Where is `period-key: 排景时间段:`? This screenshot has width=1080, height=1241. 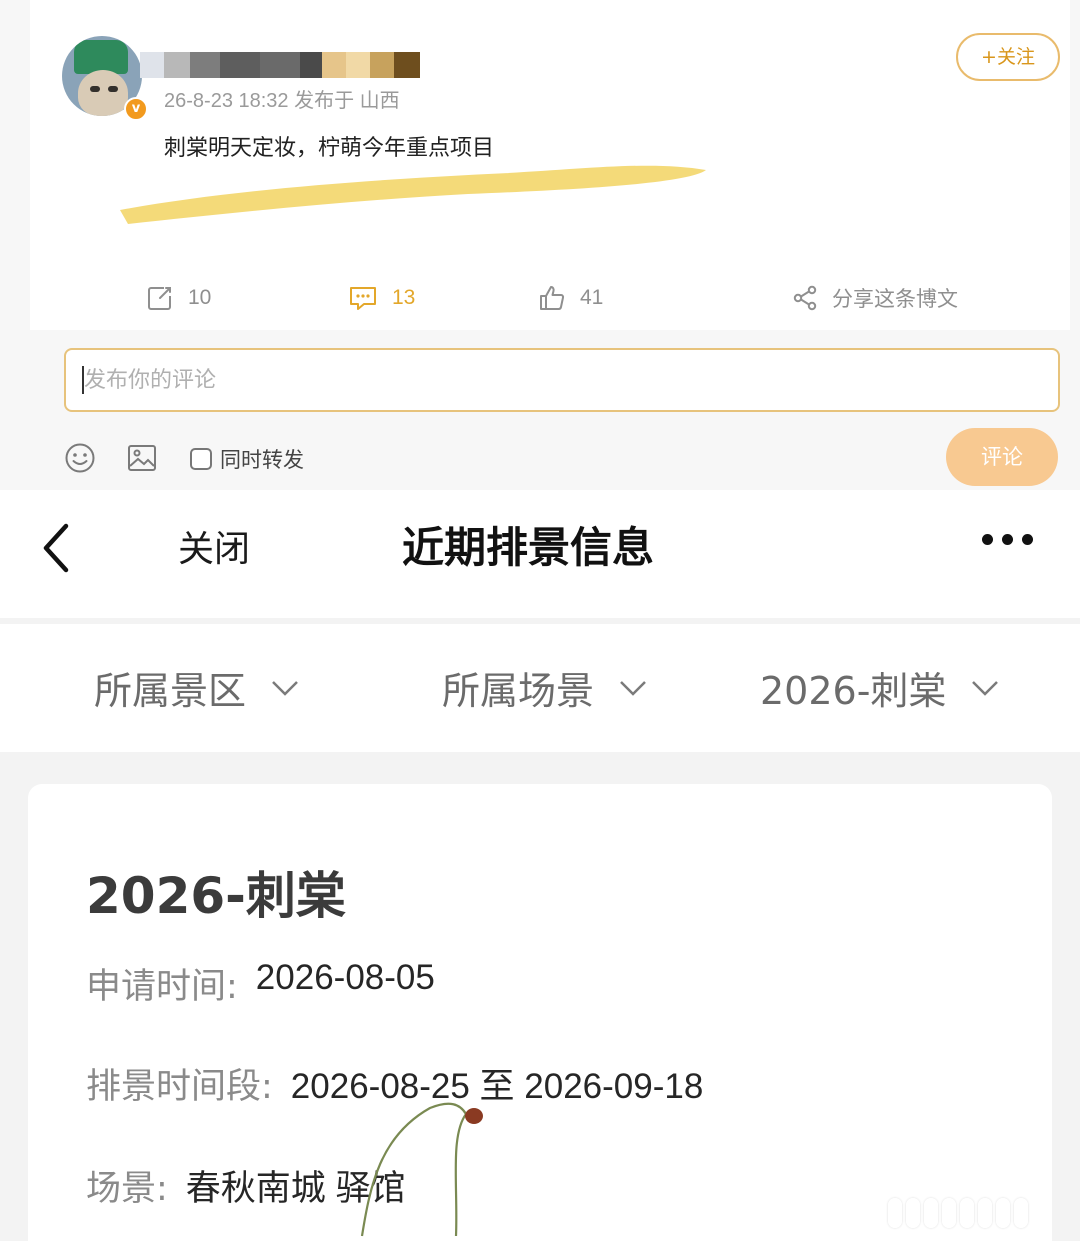
period-key: 排景时间段: is located at coordinates (179, 1087).